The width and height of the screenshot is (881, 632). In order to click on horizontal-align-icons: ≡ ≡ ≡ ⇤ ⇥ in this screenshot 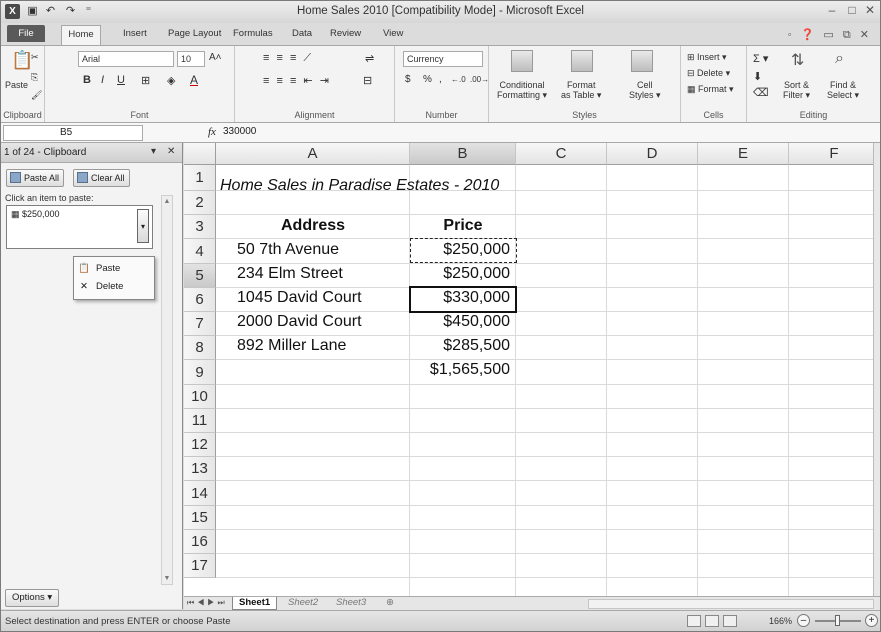, I will do `click(297, 80)`.